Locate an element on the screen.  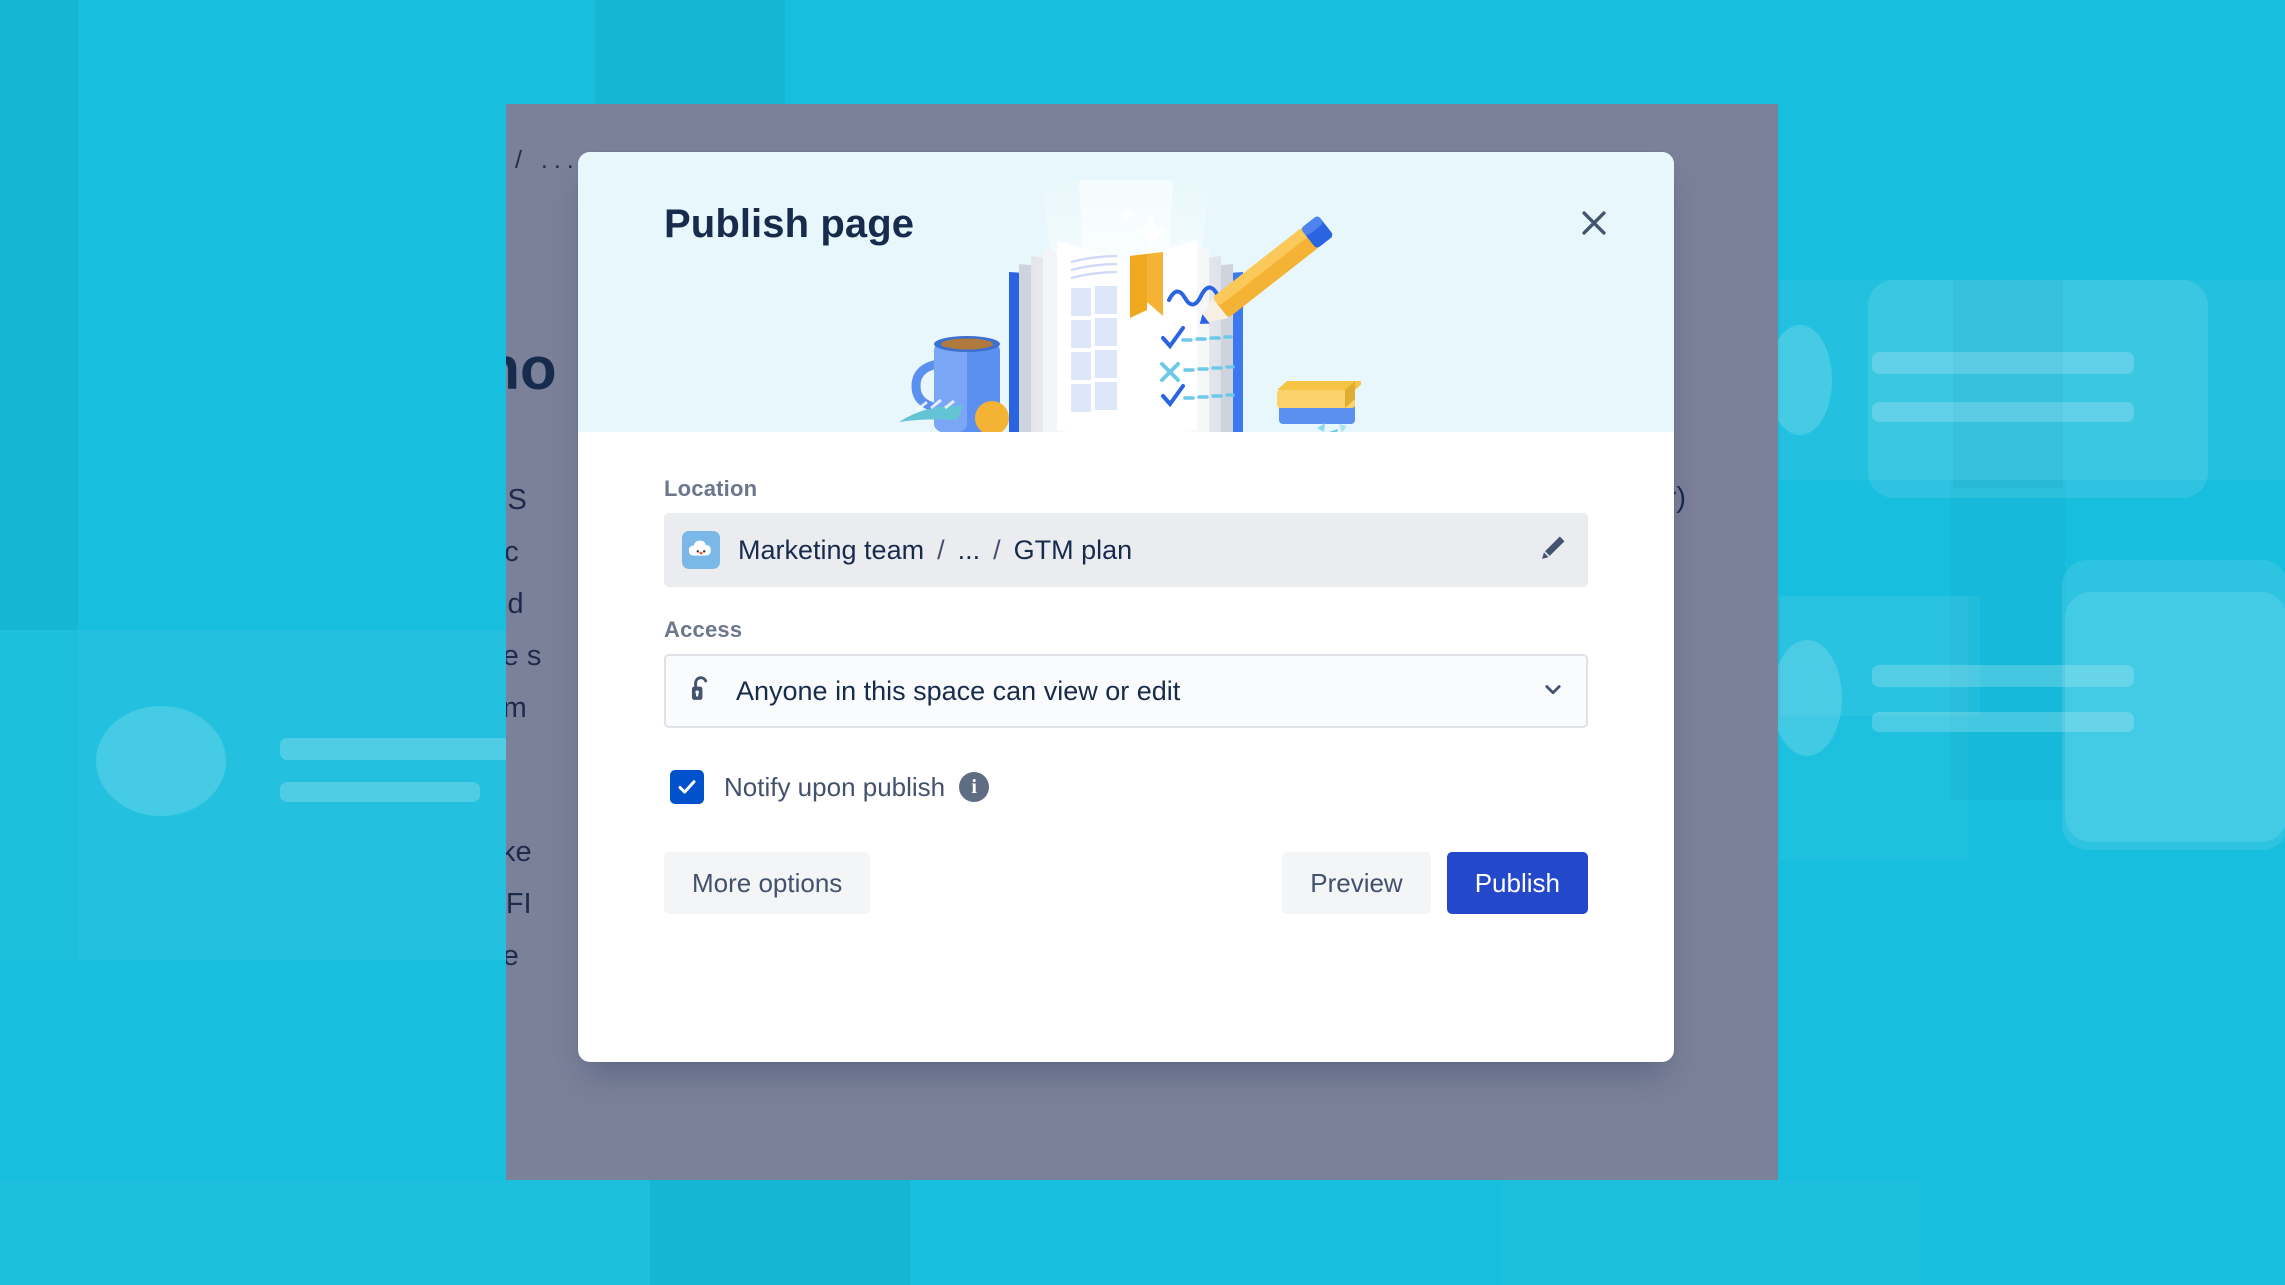
preview-button: Preview is located at coordinates (1356, 883).